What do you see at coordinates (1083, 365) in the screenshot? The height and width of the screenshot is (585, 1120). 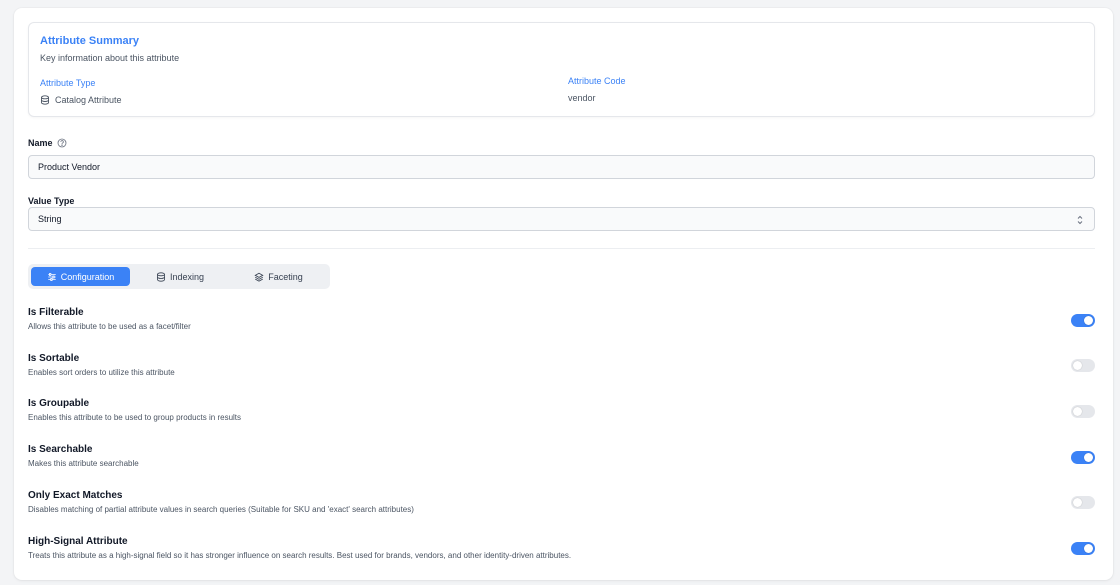 I see `is-sortable-toggle` at bounding box center [1083, 365].